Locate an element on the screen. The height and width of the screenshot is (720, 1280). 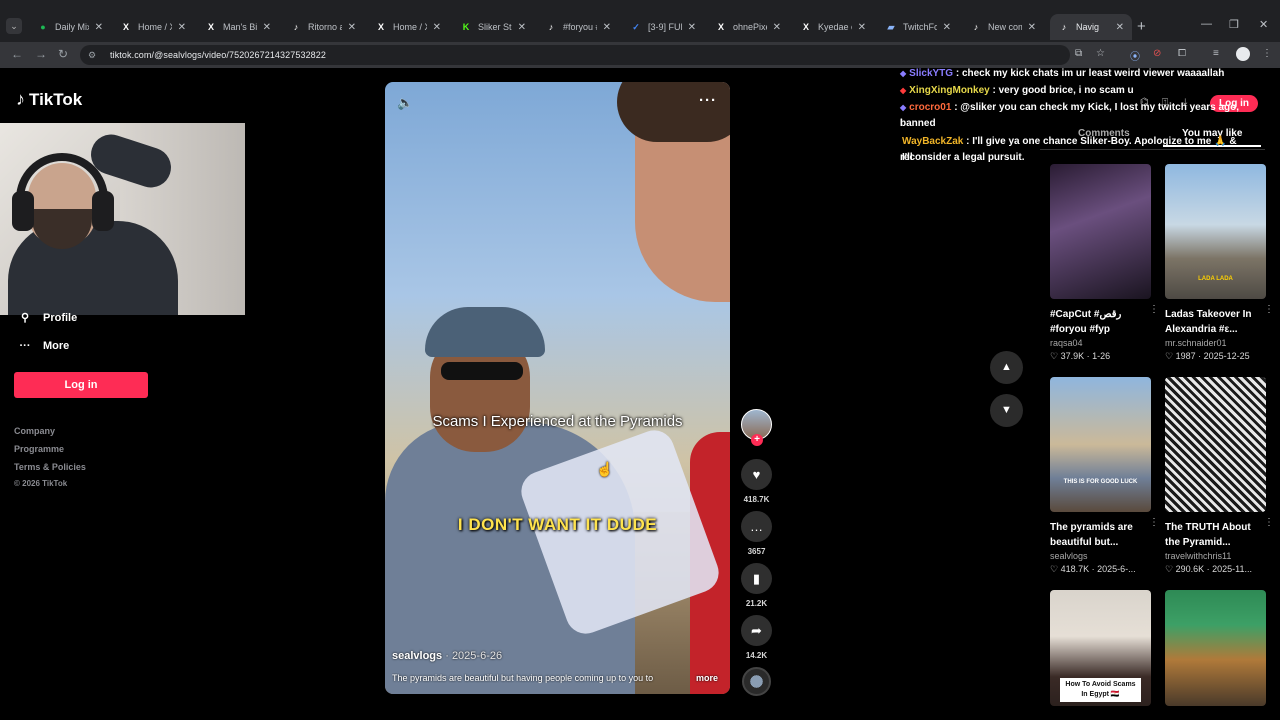
footer-link-company: Company is located at coordinates (34, 431).